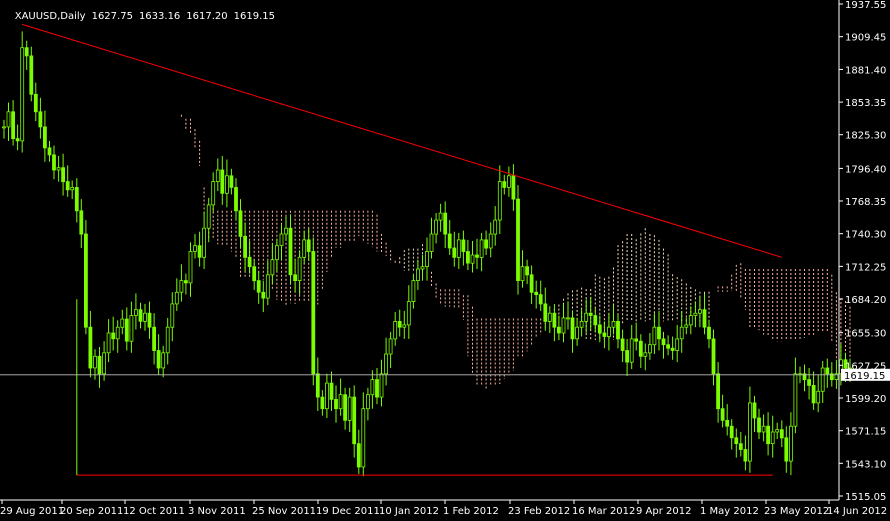 The height and width of the screenshot is (521, 890). What do you see at coordinates (865, 464) in the screenshot?
I see `price-tick-label: 1543.10` at bounding box center [865, 464].